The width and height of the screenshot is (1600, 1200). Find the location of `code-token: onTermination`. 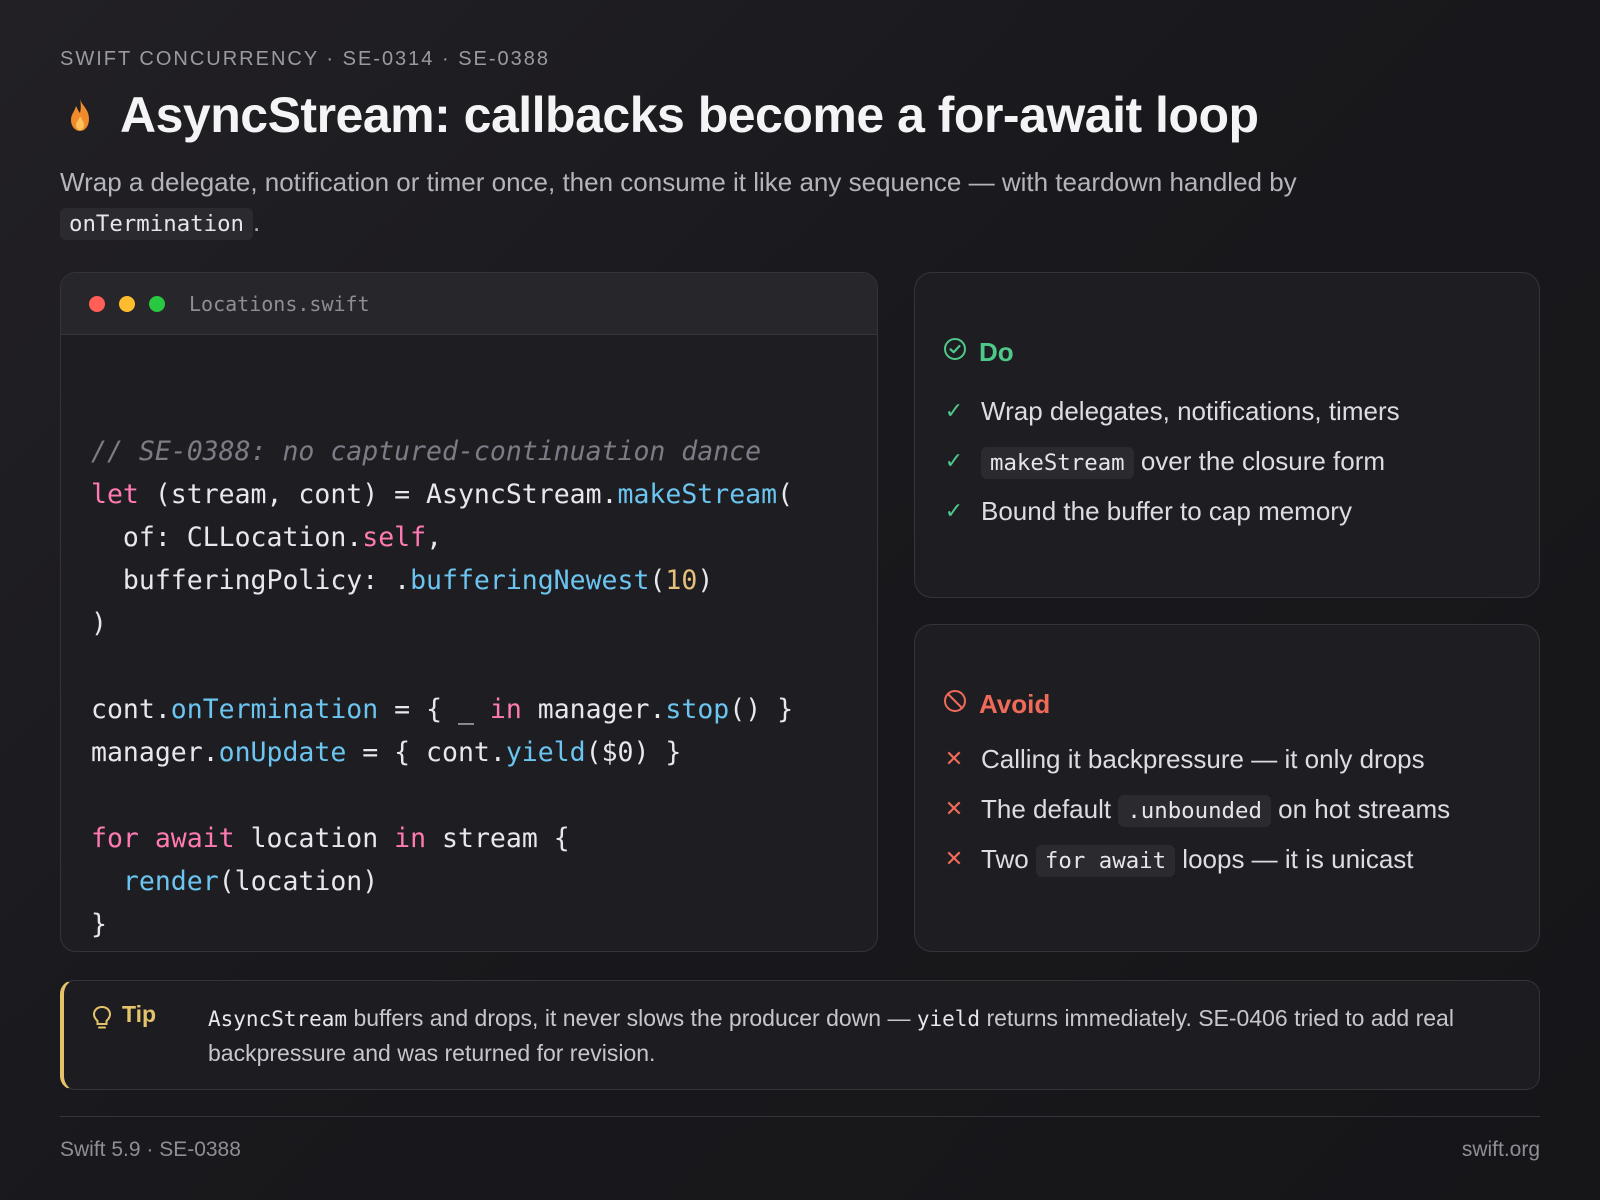

code-token: onTermination is located at coordinates (274, 709).